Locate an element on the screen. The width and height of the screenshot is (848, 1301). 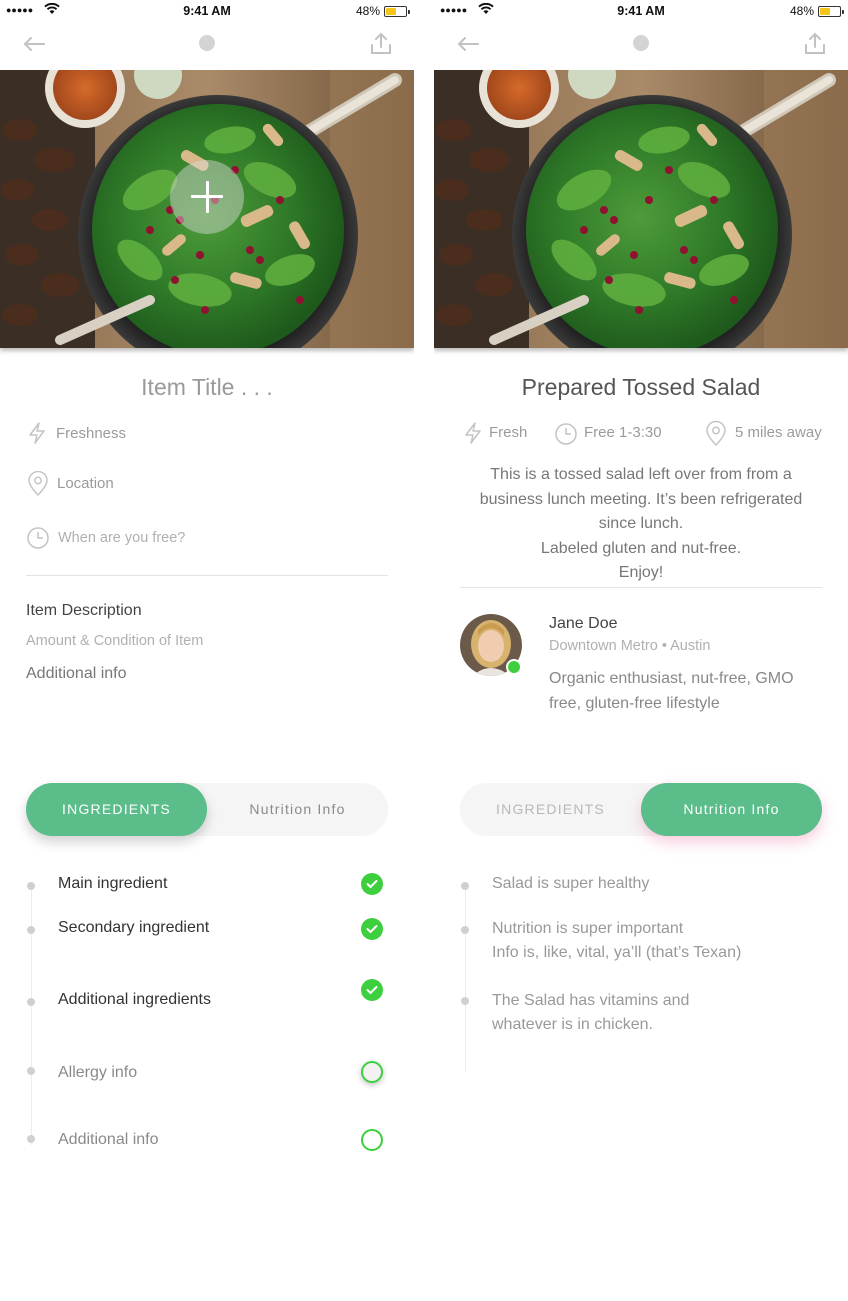
salad-image is located at coordinates (641, 209).